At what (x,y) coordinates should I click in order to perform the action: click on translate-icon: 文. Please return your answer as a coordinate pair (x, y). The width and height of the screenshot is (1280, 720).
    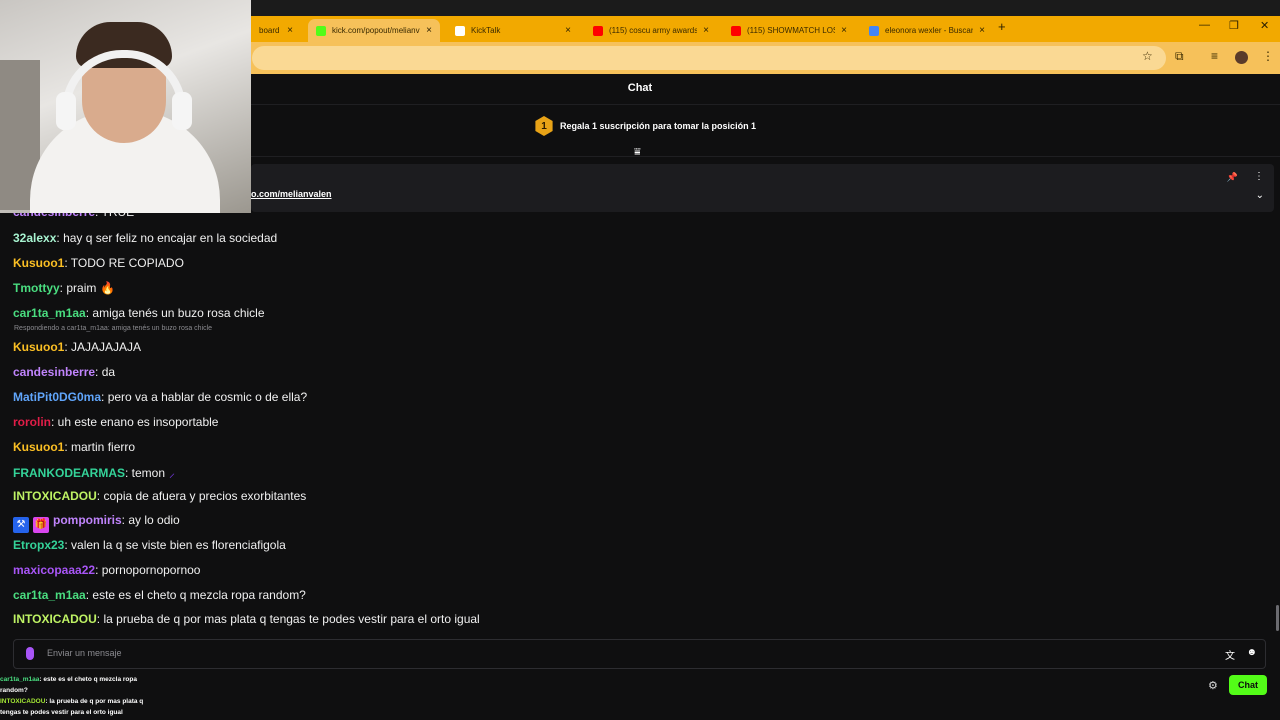
    Looking at the image, I should click on (1230, 654).